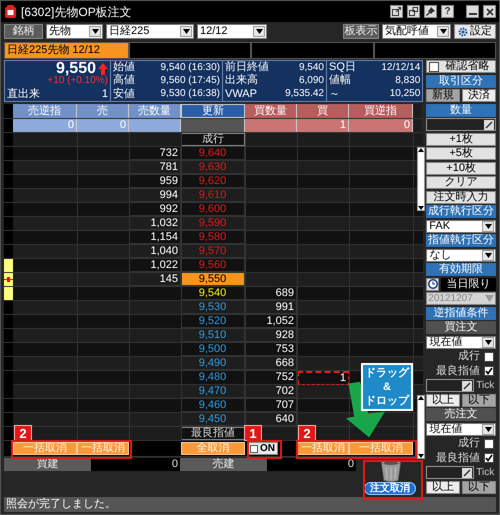 The height and width of the screenshot is (515, 500). Describe the element at coordinates (461, 211) in the screenshot. I see `section-header: 成行執行区分` at that location.